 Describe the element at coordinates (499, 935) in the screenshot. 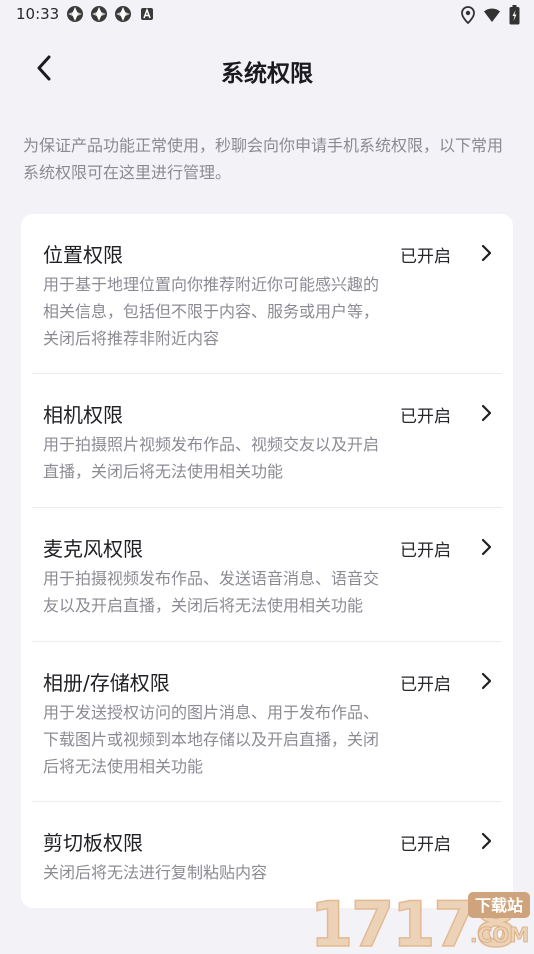

I see `svg-text: .COM` at that location.